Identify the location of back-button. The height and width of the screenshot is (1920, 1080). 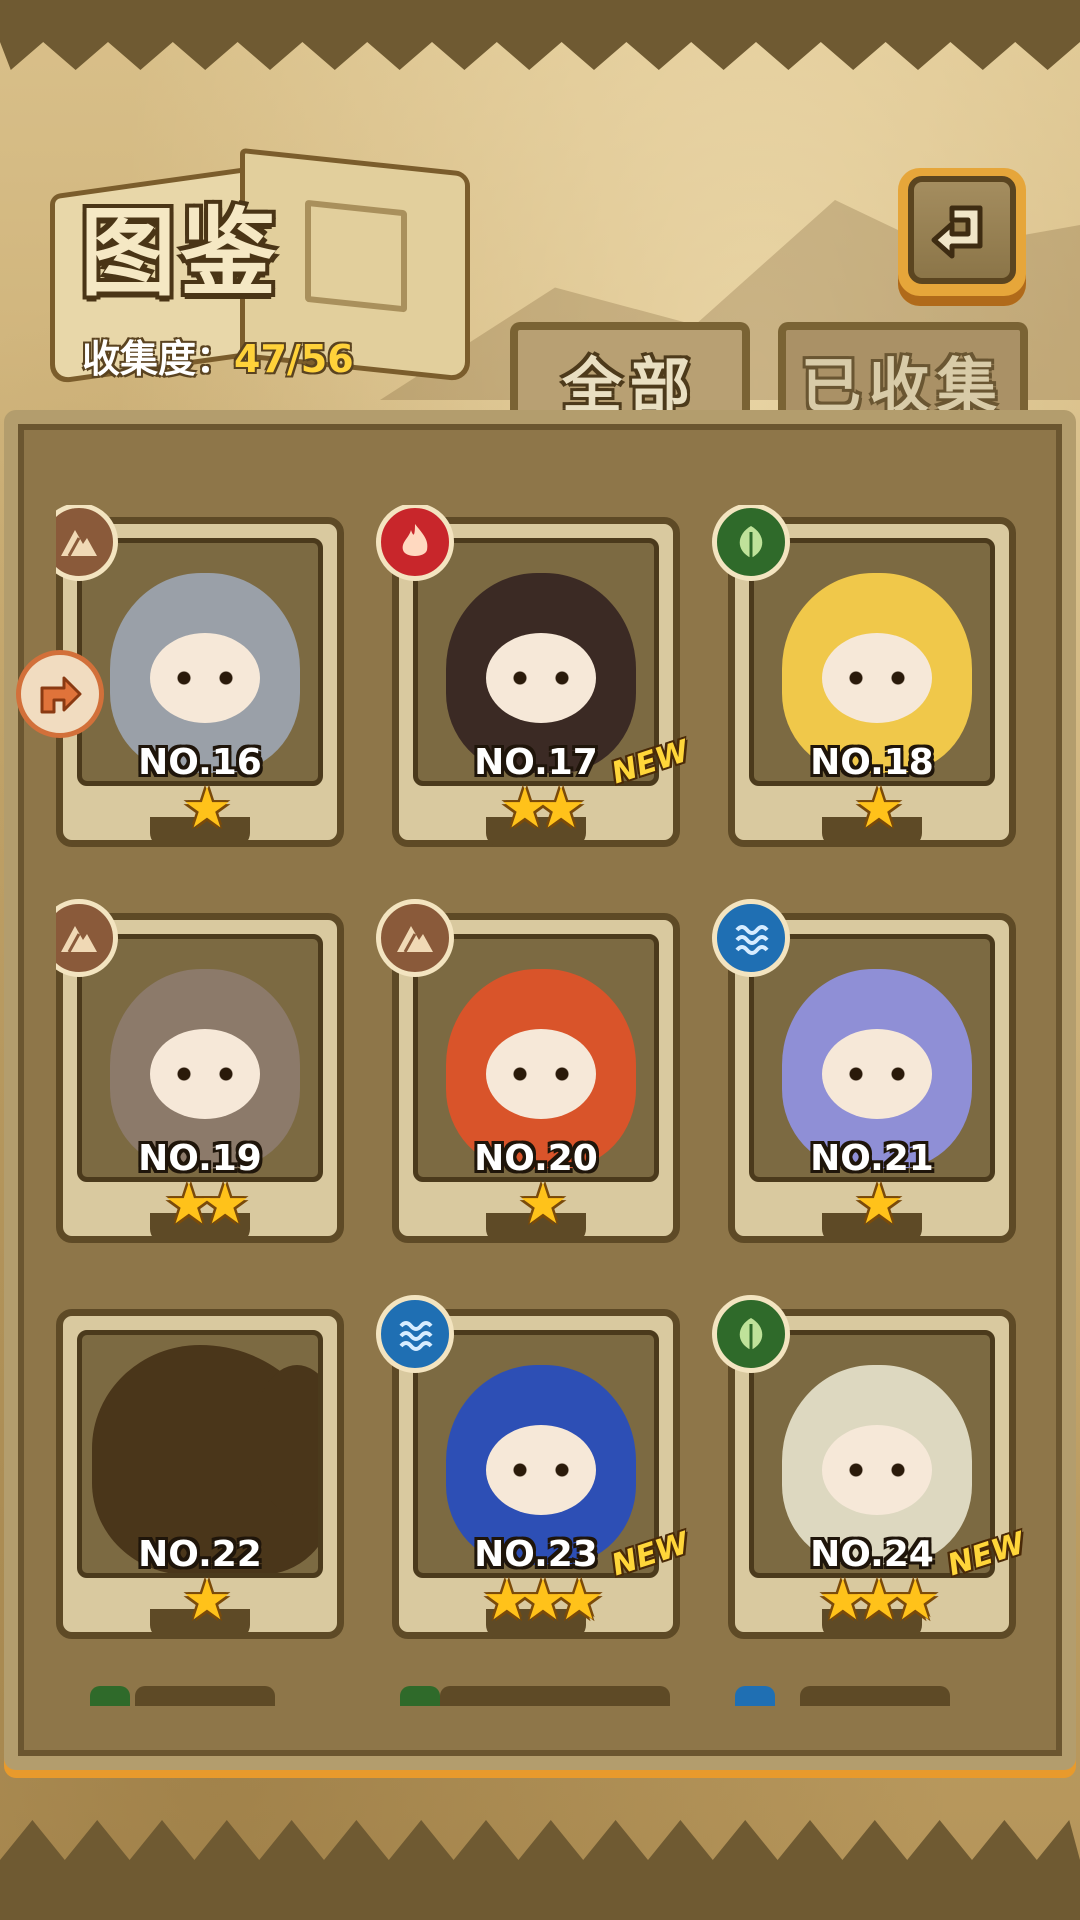
(962, 237).